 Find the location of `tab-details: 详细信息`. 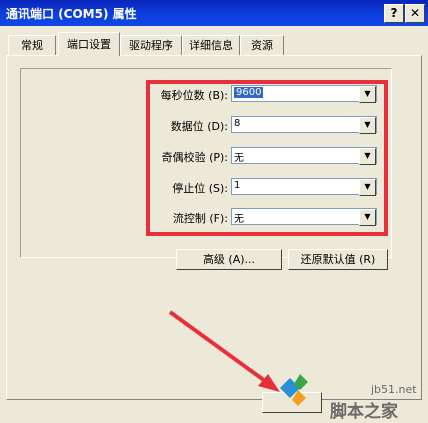

tab-details: 详细信息 is located at coordinates (211, 45).